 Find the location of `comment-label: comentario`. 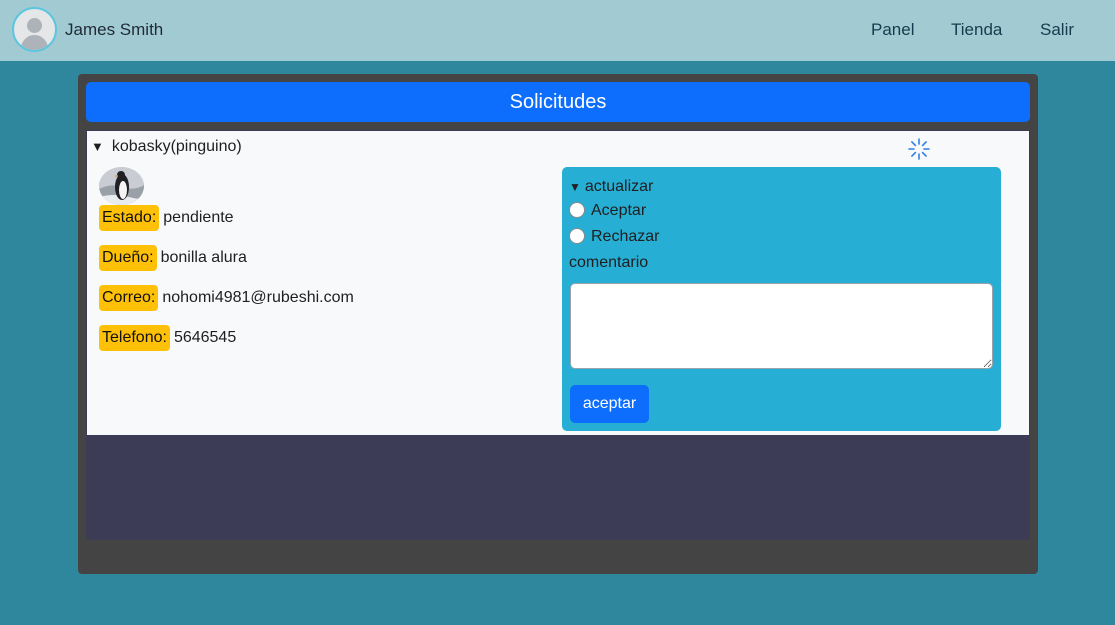

comment-label: comentario is located at coordinates (609, 262).